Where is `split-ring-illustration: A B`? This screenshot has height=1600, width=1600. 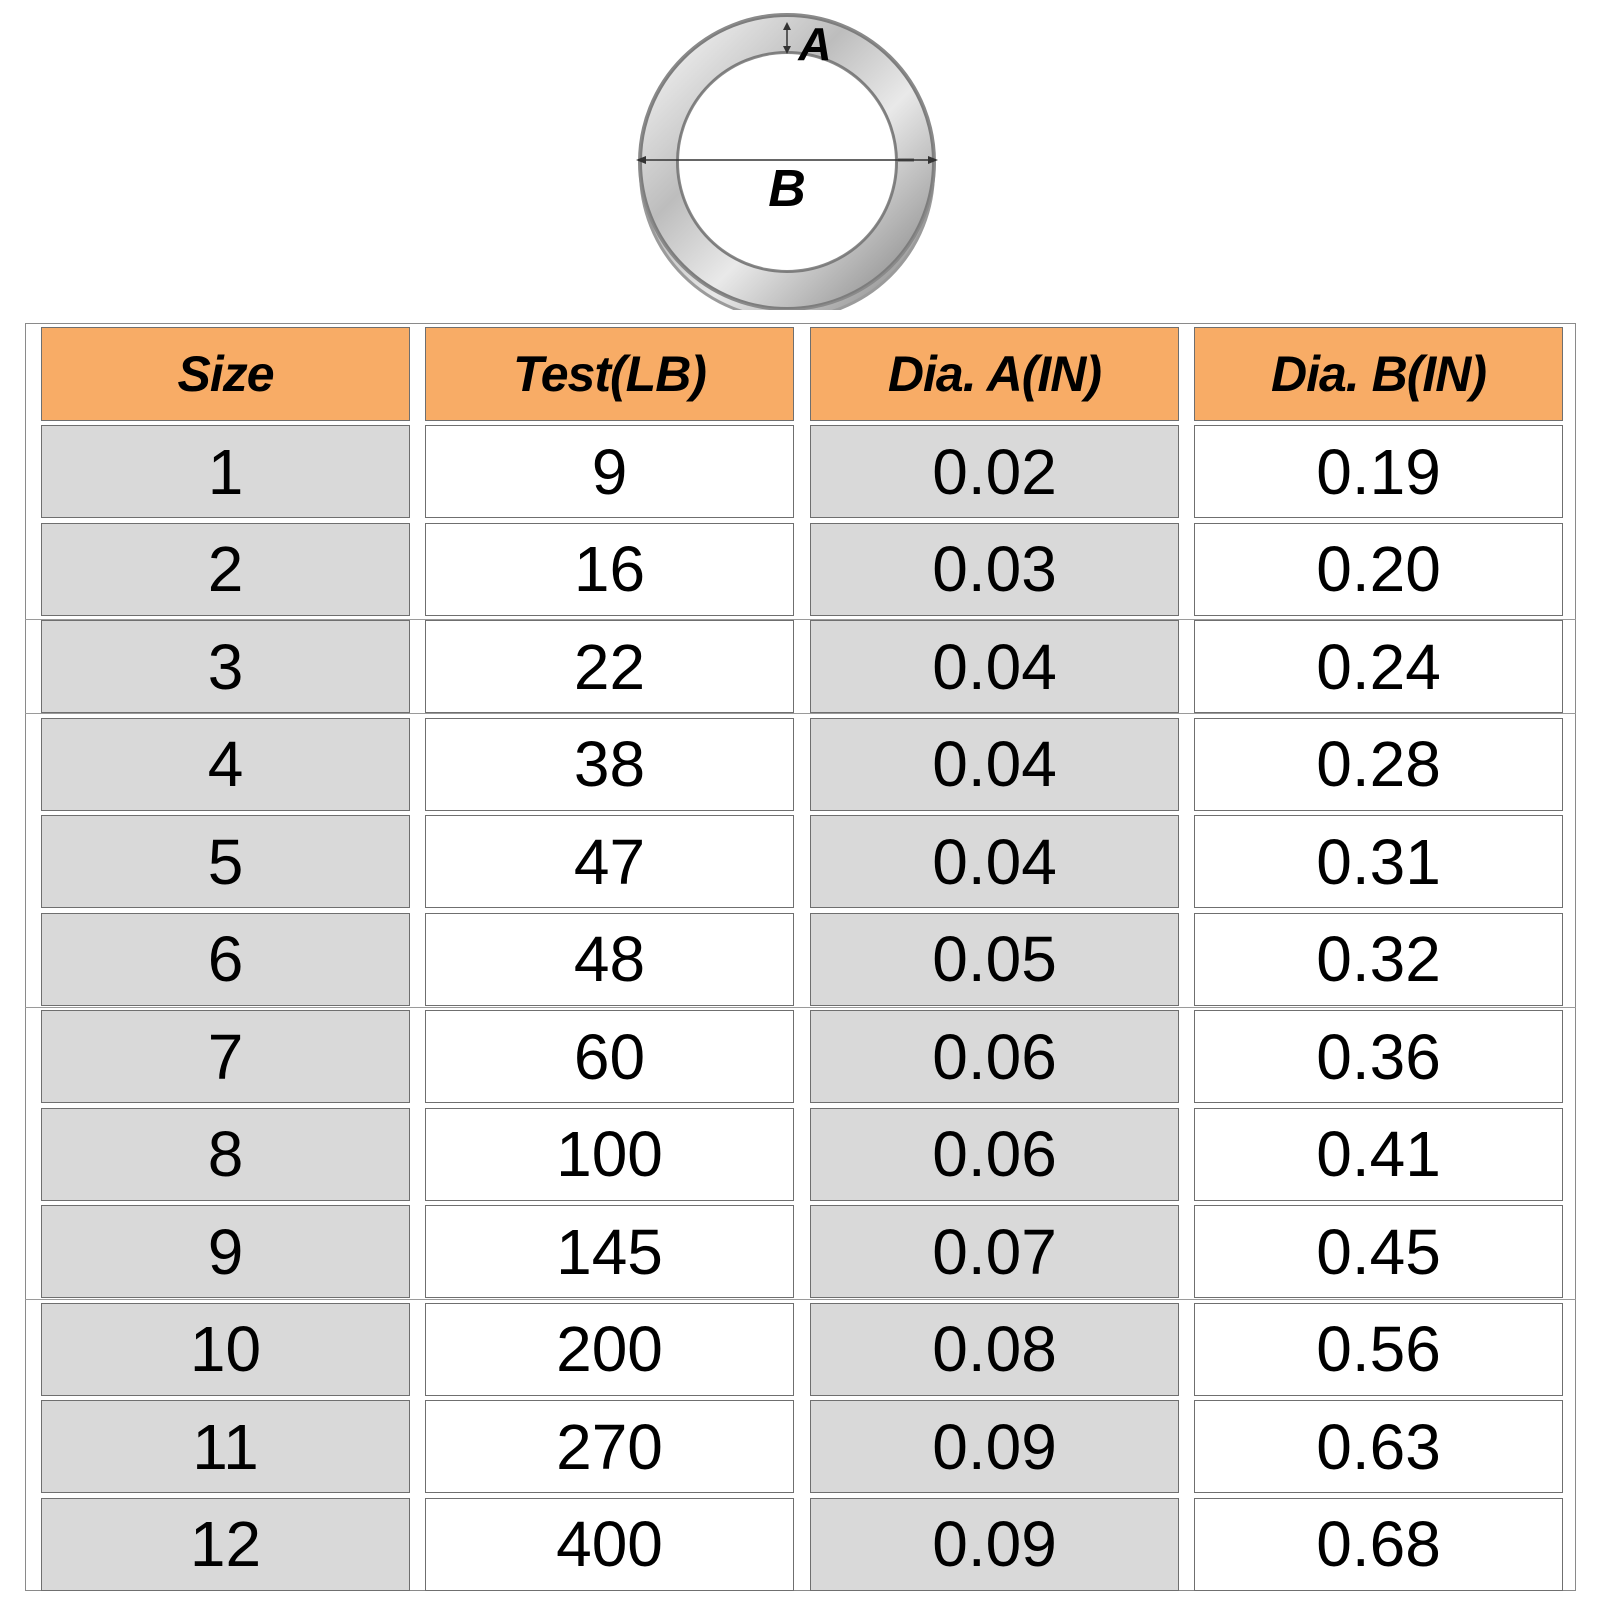
split-ring-illustration: A B is located at coordinates (787, 161).